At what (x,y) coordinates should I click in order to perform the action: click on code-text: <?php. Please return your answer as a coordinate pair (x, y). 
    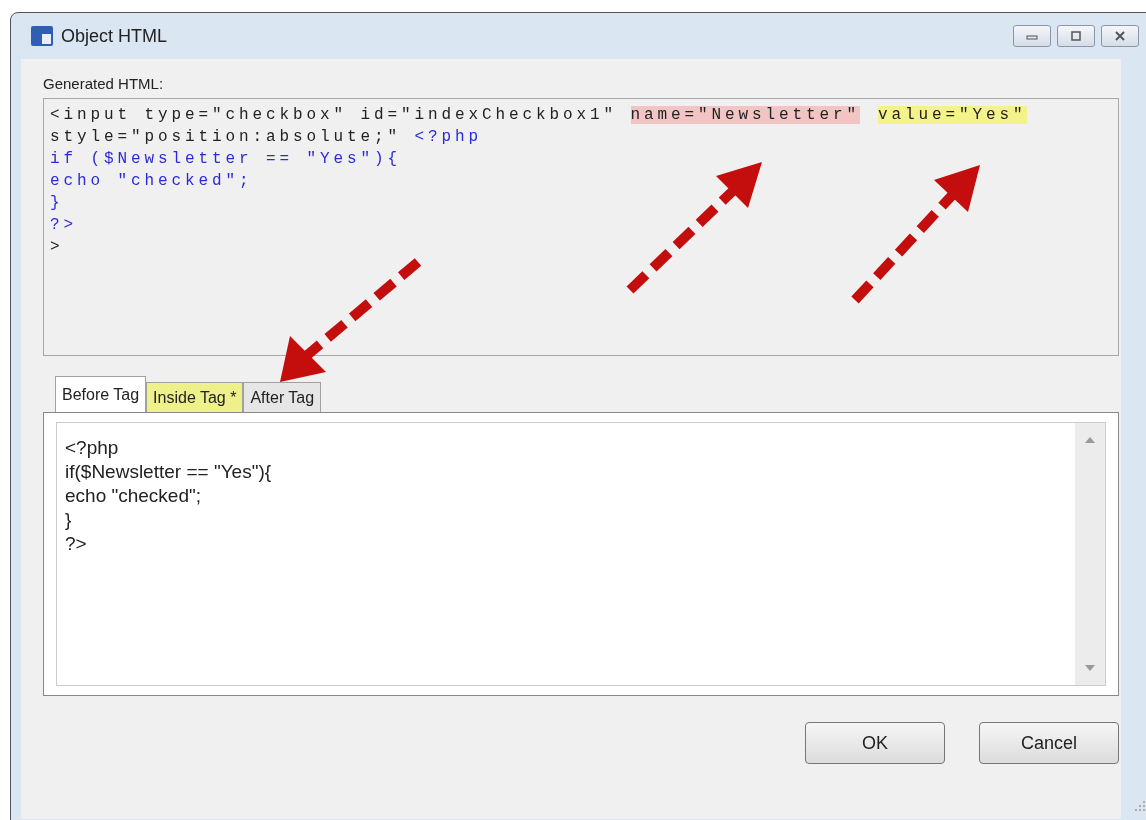
    Looking at the image, I should click on (448, 137).